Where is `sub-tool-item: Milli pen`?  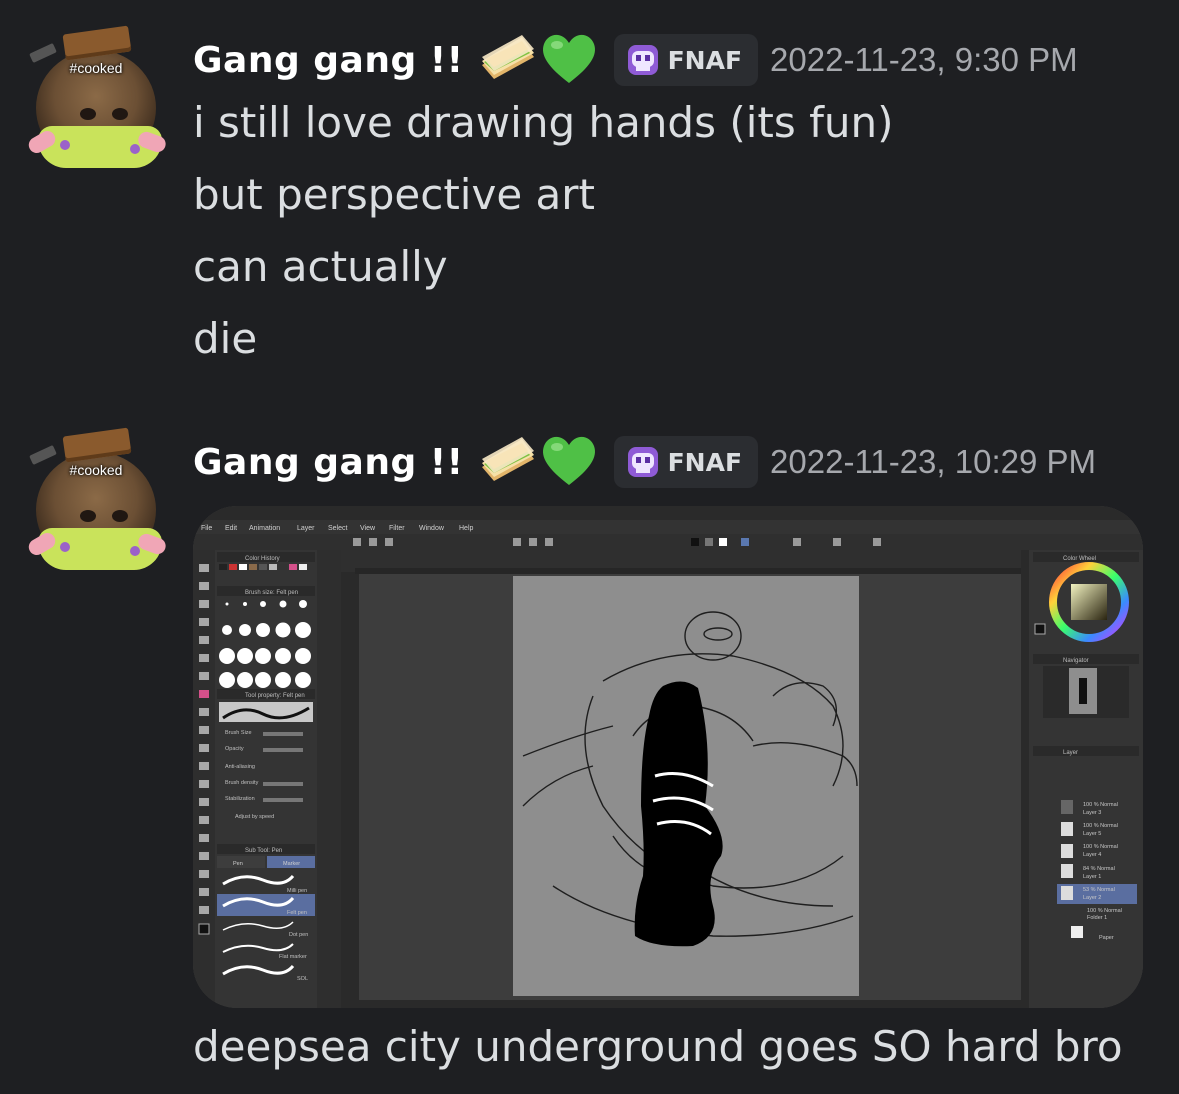 sub-tool-item: Milli pen is located at coordinates (297, 891).